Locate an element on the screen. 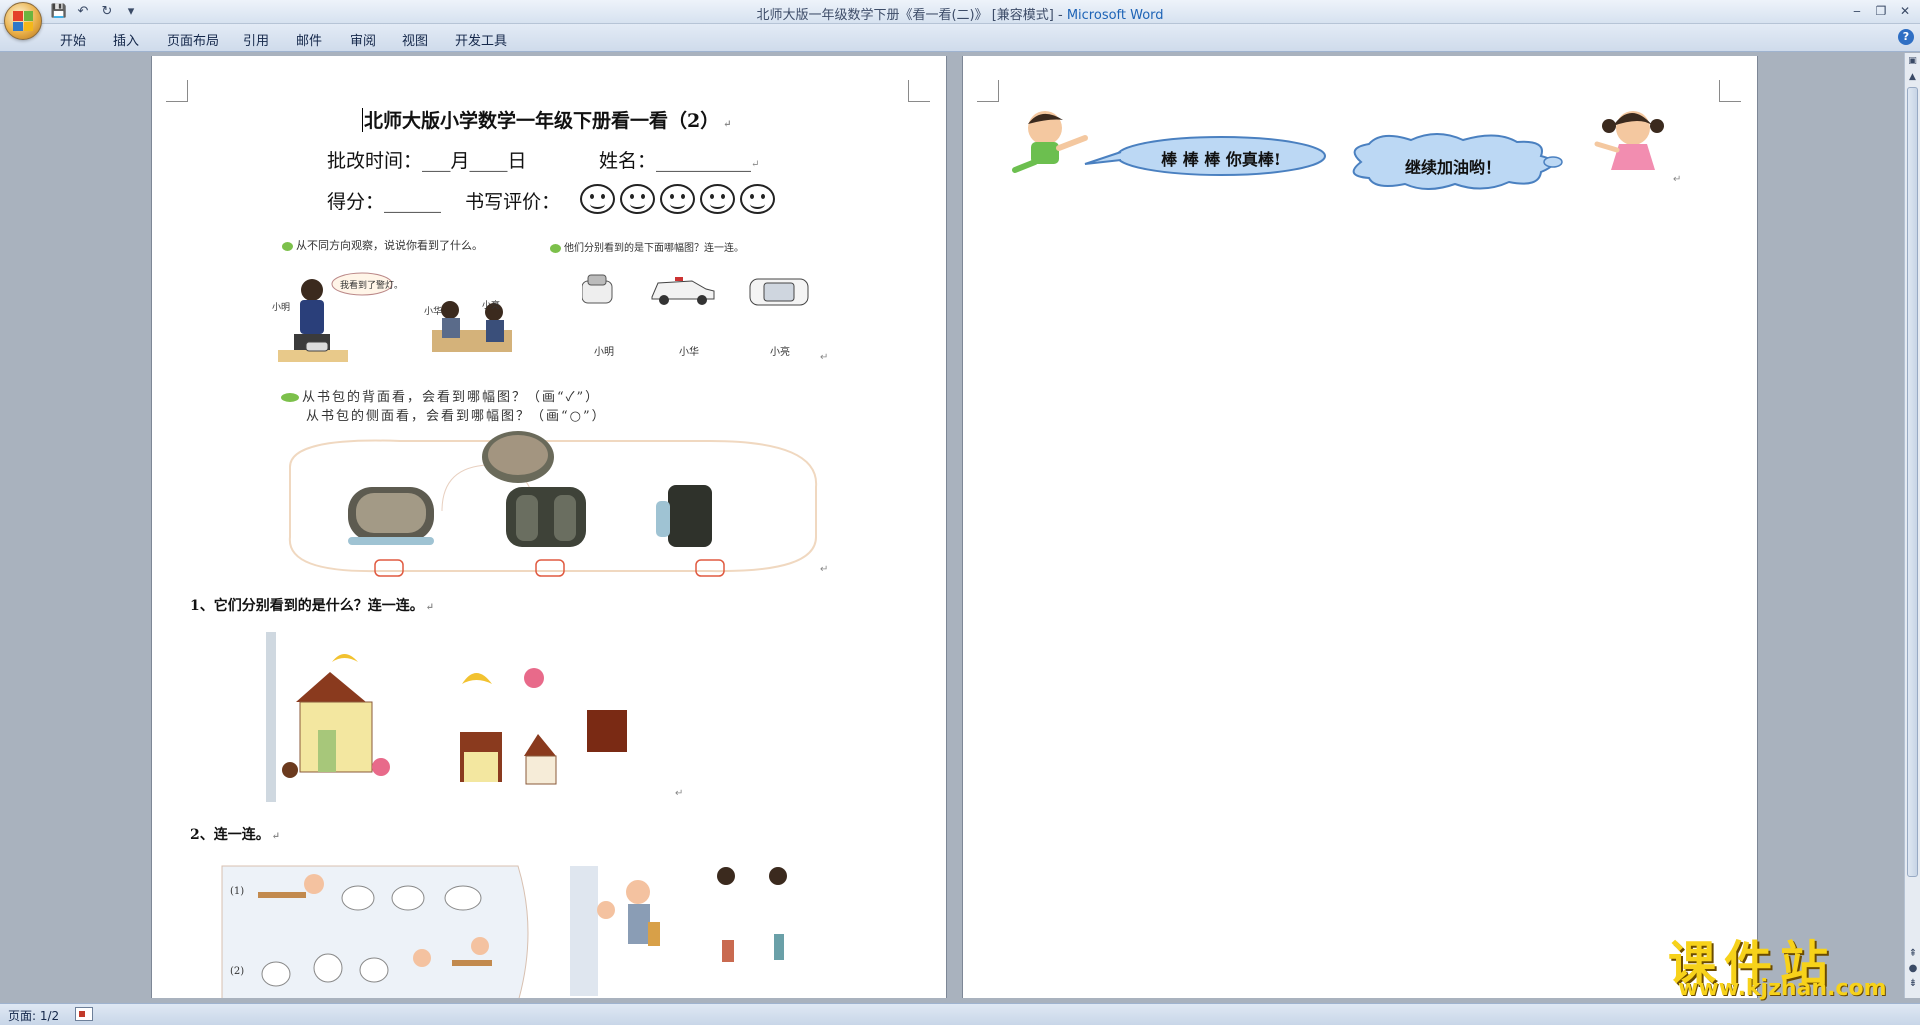 The image size is (1920, 1025). kid-label: 小明 is located at coordinates (281, 308).